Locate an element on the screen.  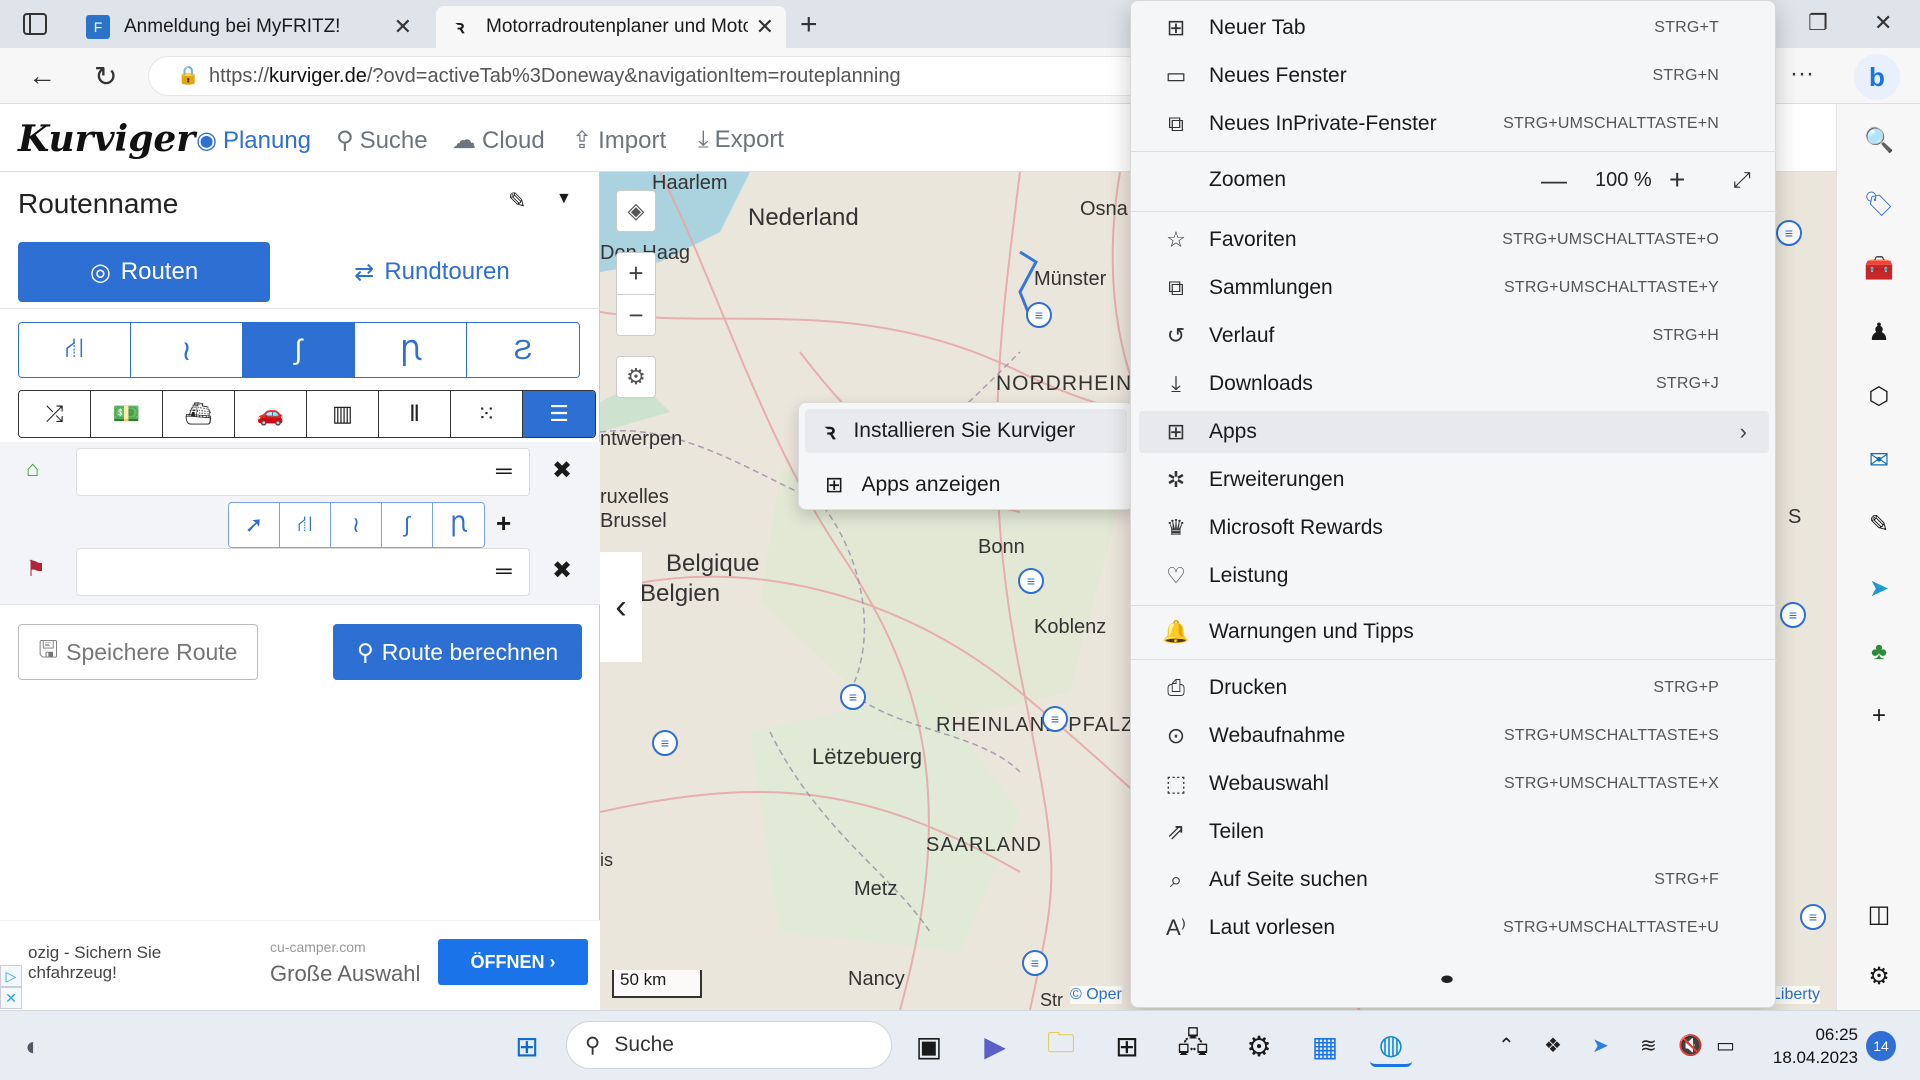
nav-cloud: ☁ Cloud is located at coordinates (498, 140).